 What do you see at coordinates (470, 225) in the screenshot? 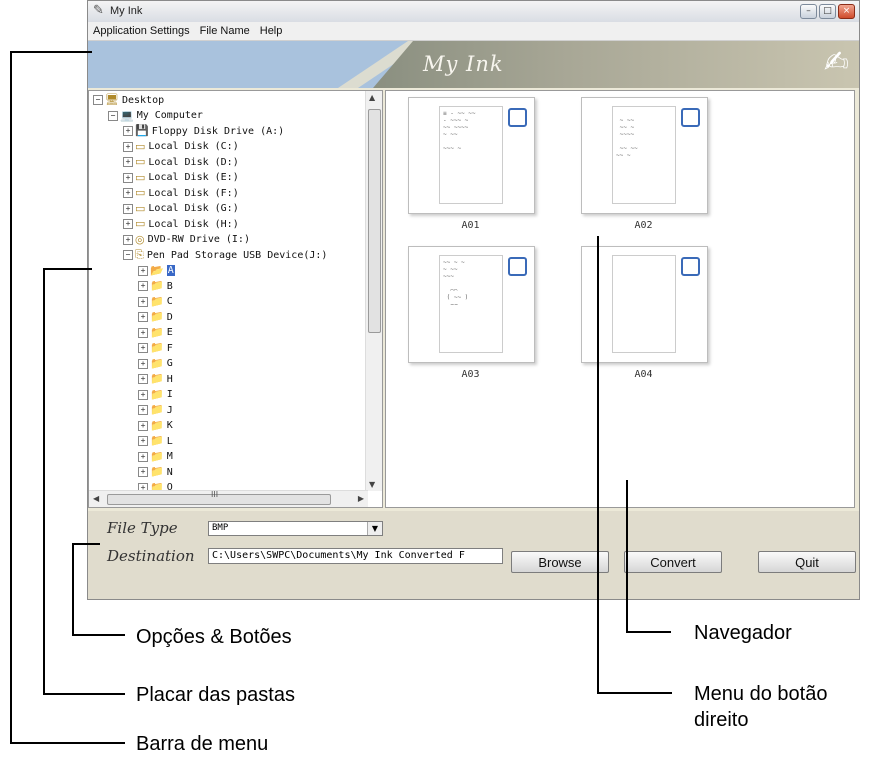
I see `thumbnail-label: A01` at bounding box center [470, 225].